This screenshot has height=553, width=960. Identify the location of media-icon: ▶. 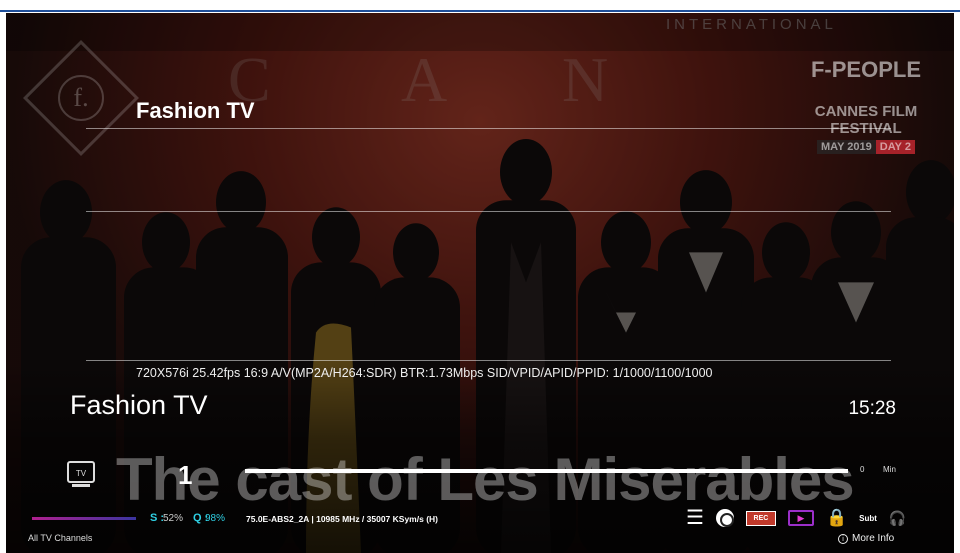
(800, 518).